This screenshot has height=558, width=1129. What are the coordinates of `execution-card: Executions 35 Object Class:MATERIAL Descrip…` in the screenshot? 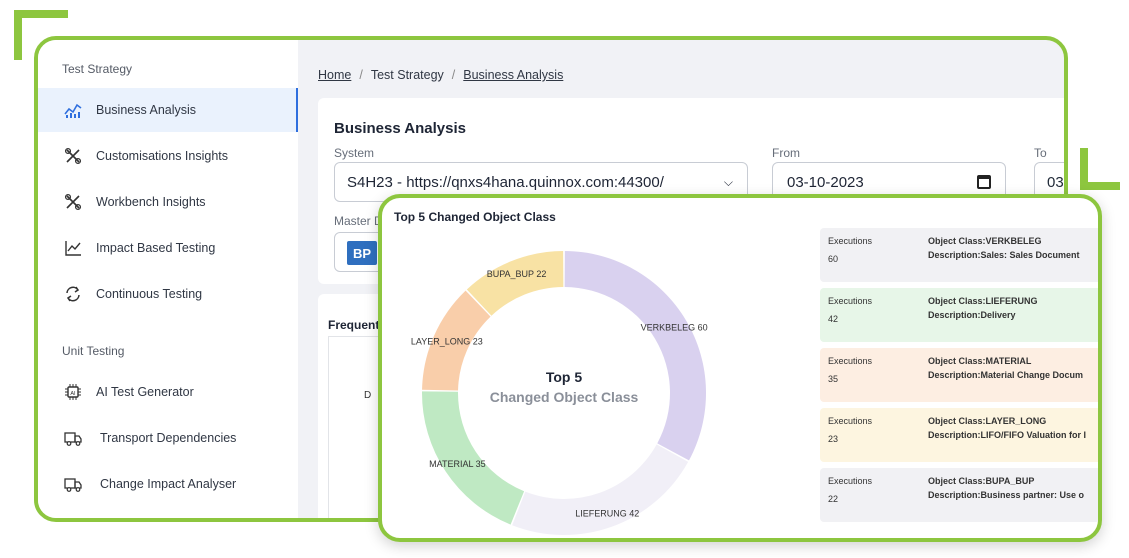 It's located at (959, 375).